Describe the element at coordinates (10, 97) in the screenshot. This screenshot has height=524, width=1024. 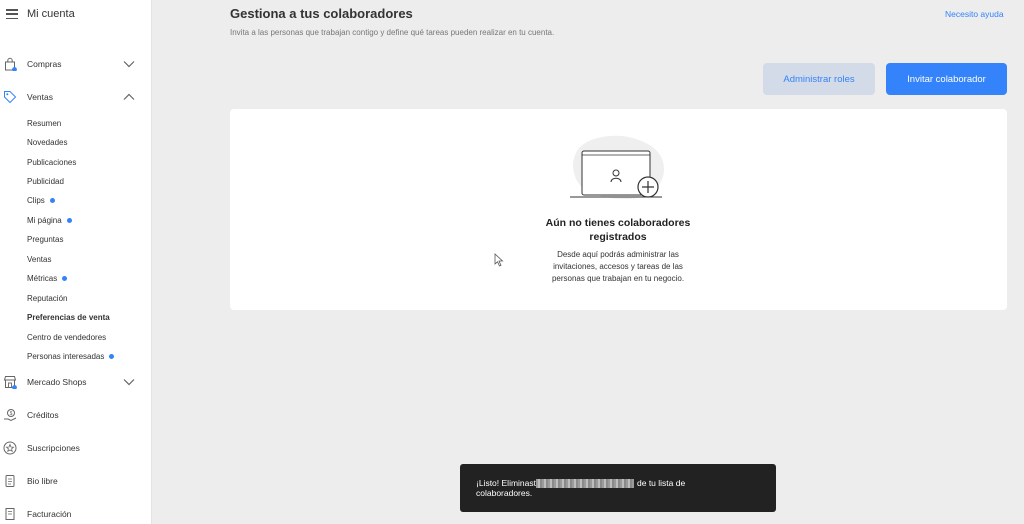
I see `tag-icon` at that location.